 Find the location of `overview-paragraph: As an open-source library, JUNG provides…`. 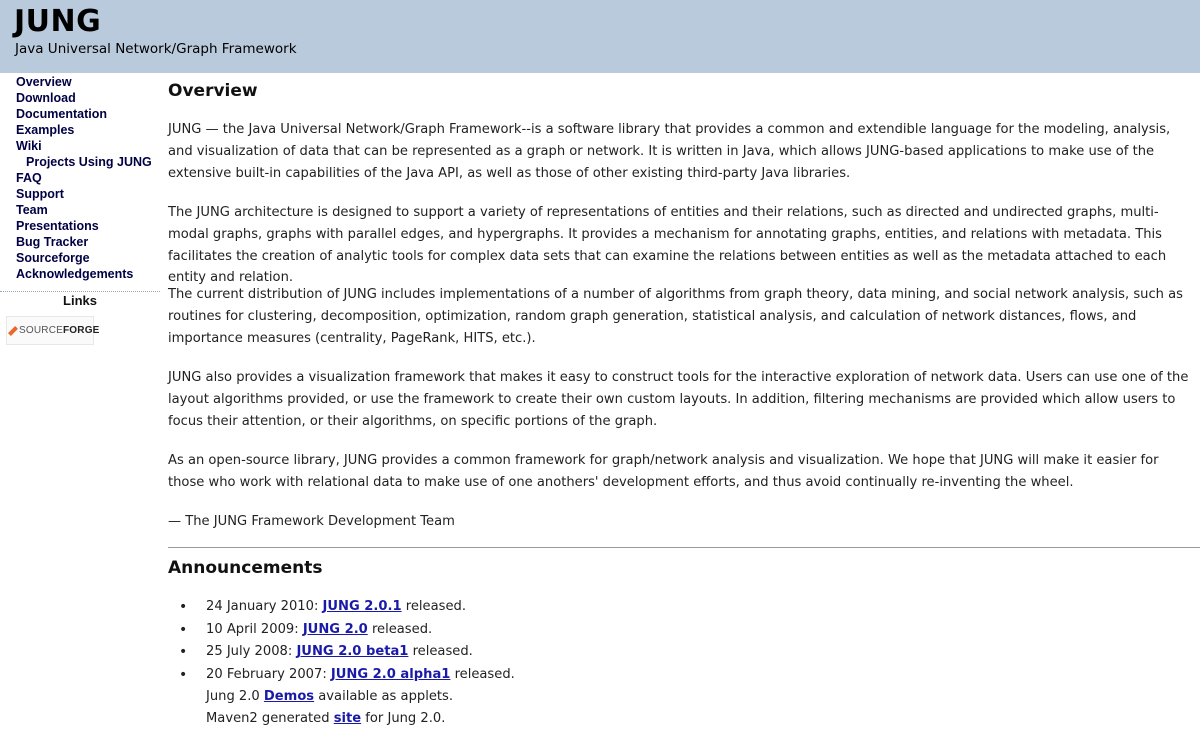

overview-paragraph: As an open-source library, JUNG provides… is located at coordinates (663, 471).